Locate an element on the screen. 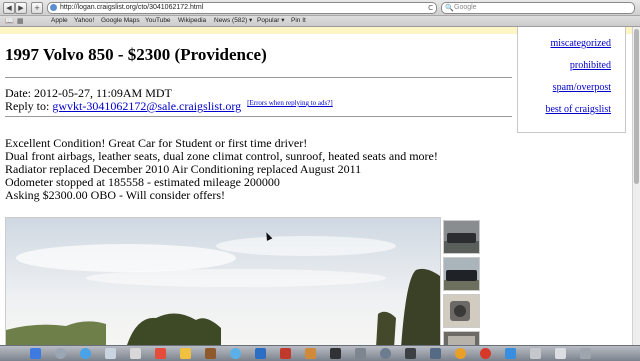  search-placeholder: Google is located at coordinates (465, 7).